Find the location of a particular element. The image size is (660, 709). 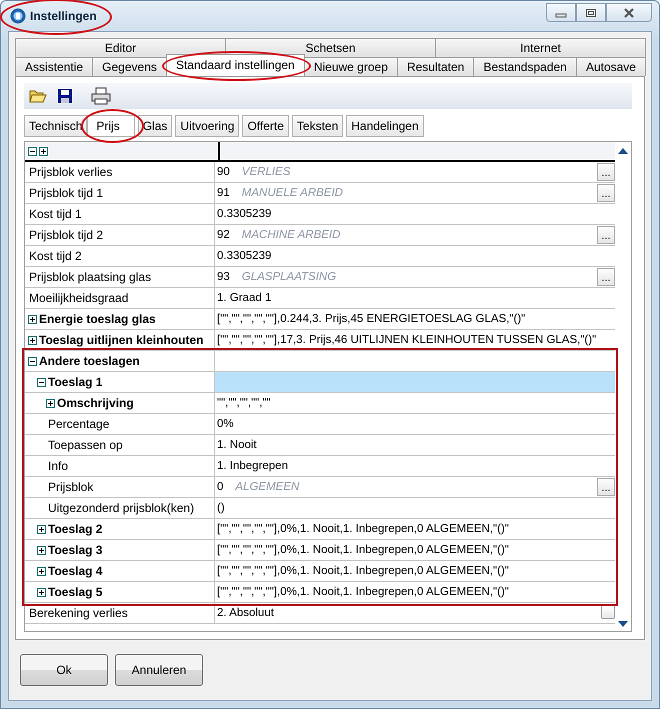

property-value: 92 MACHINE ARBEID is located at coordinates (406, 235).